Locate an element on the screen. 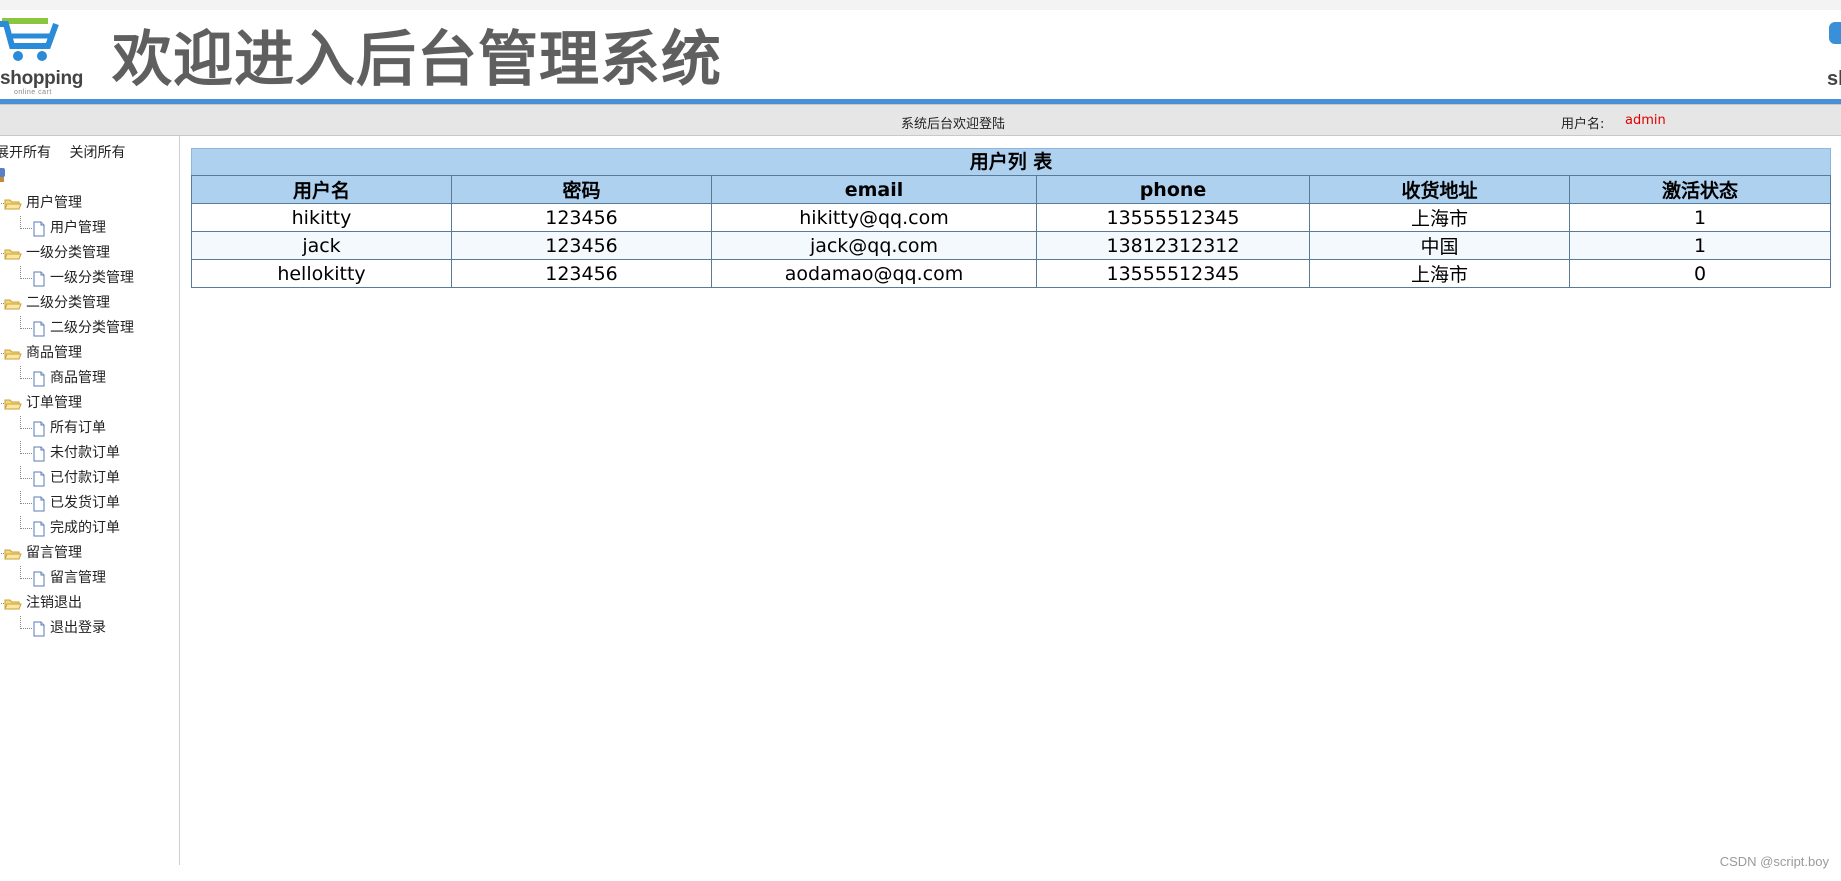 This screenshot has height=881, width=1841. column-header-username: 用户名 is located at coordinates (321, 189).